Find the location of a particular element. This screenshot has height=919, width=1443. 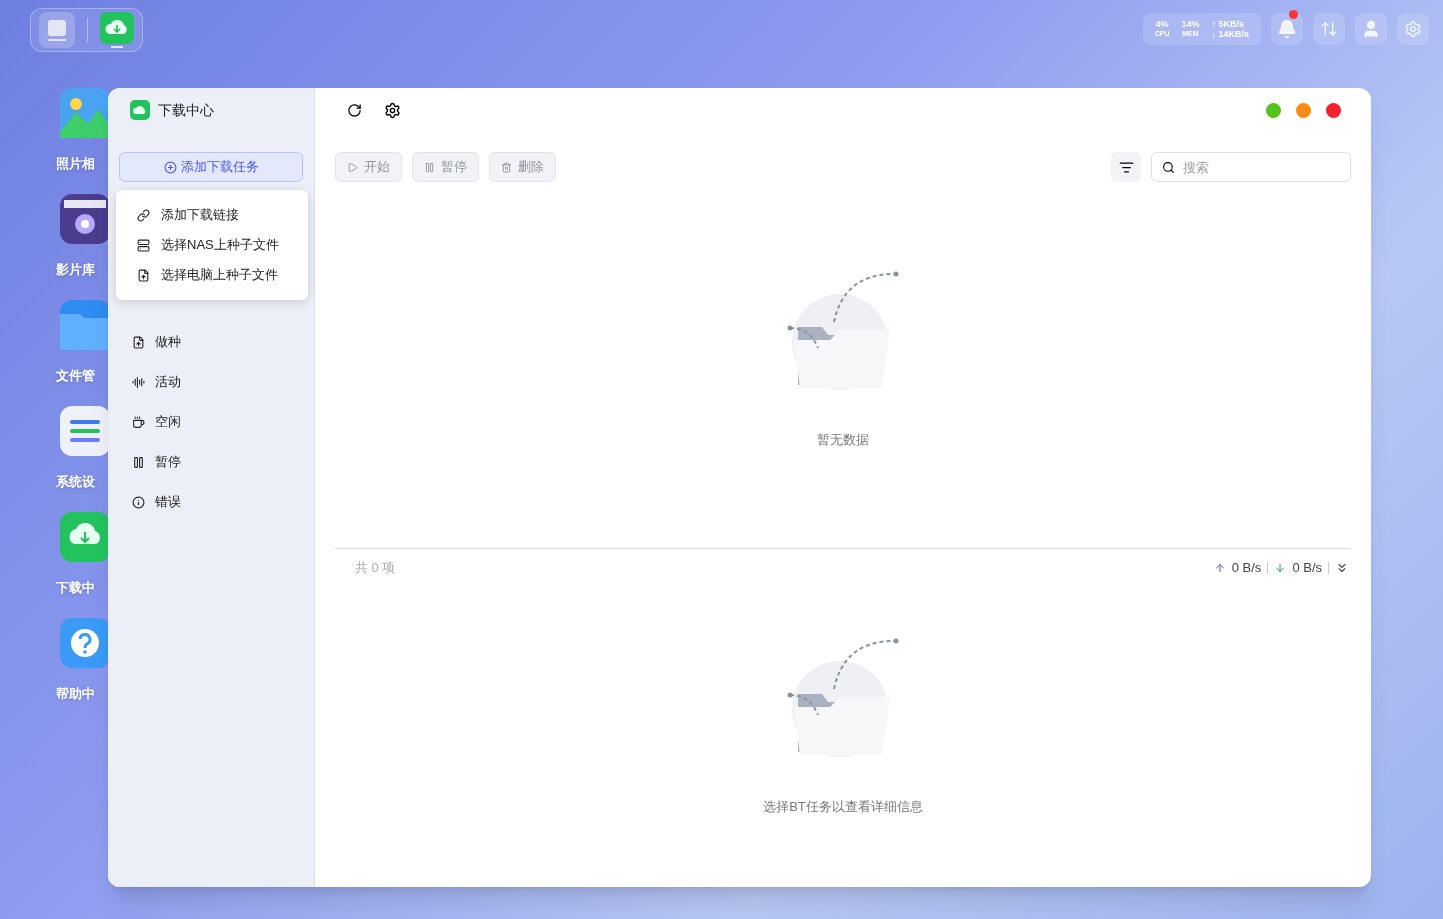

link-icon is located at coordinates (143, 215).